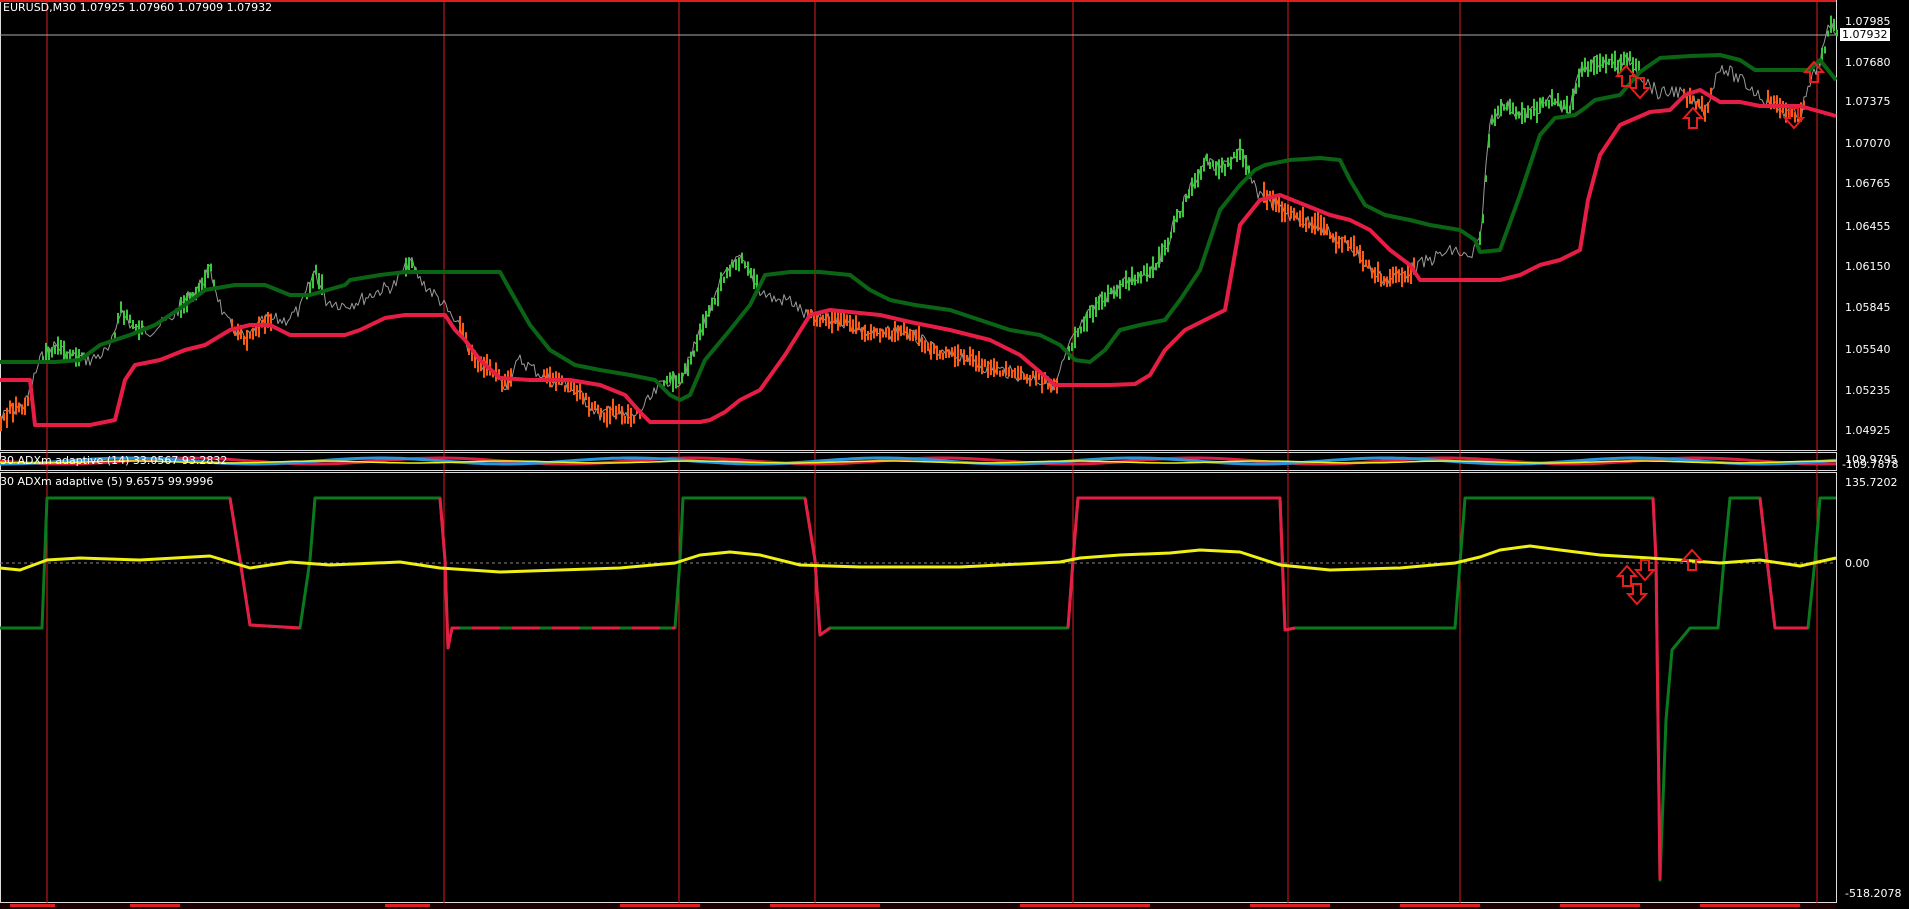 This screenshot has height=909, width=1909. I want to click on indicator-2-scale-bottom: -518.2078, so click(1873, 893).